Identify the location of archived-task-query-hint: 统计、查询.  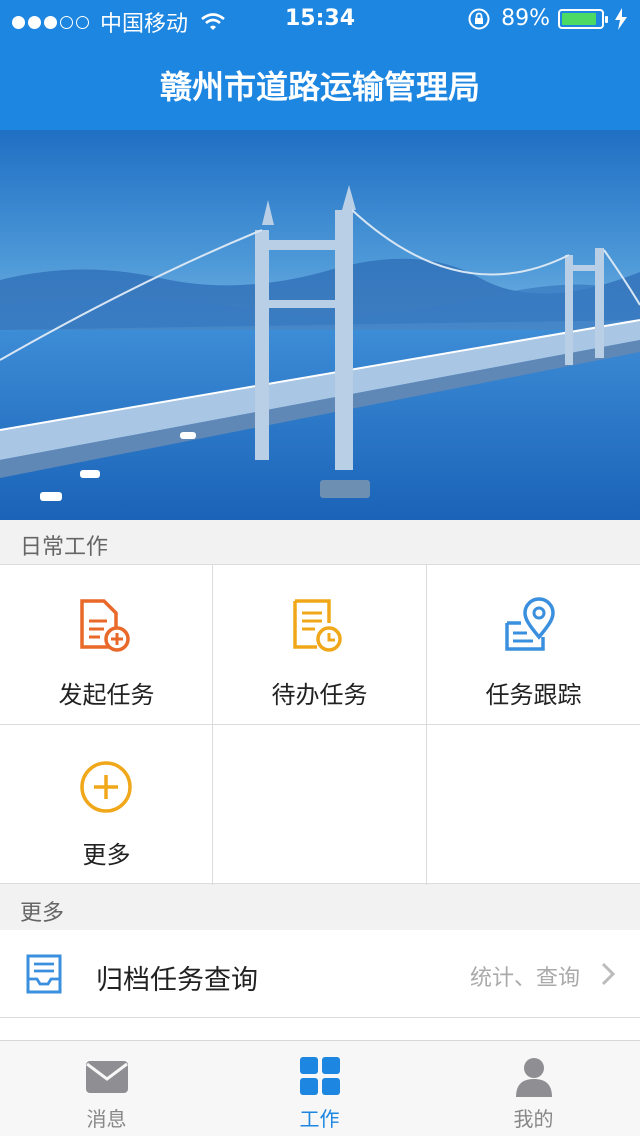
(524, 978).